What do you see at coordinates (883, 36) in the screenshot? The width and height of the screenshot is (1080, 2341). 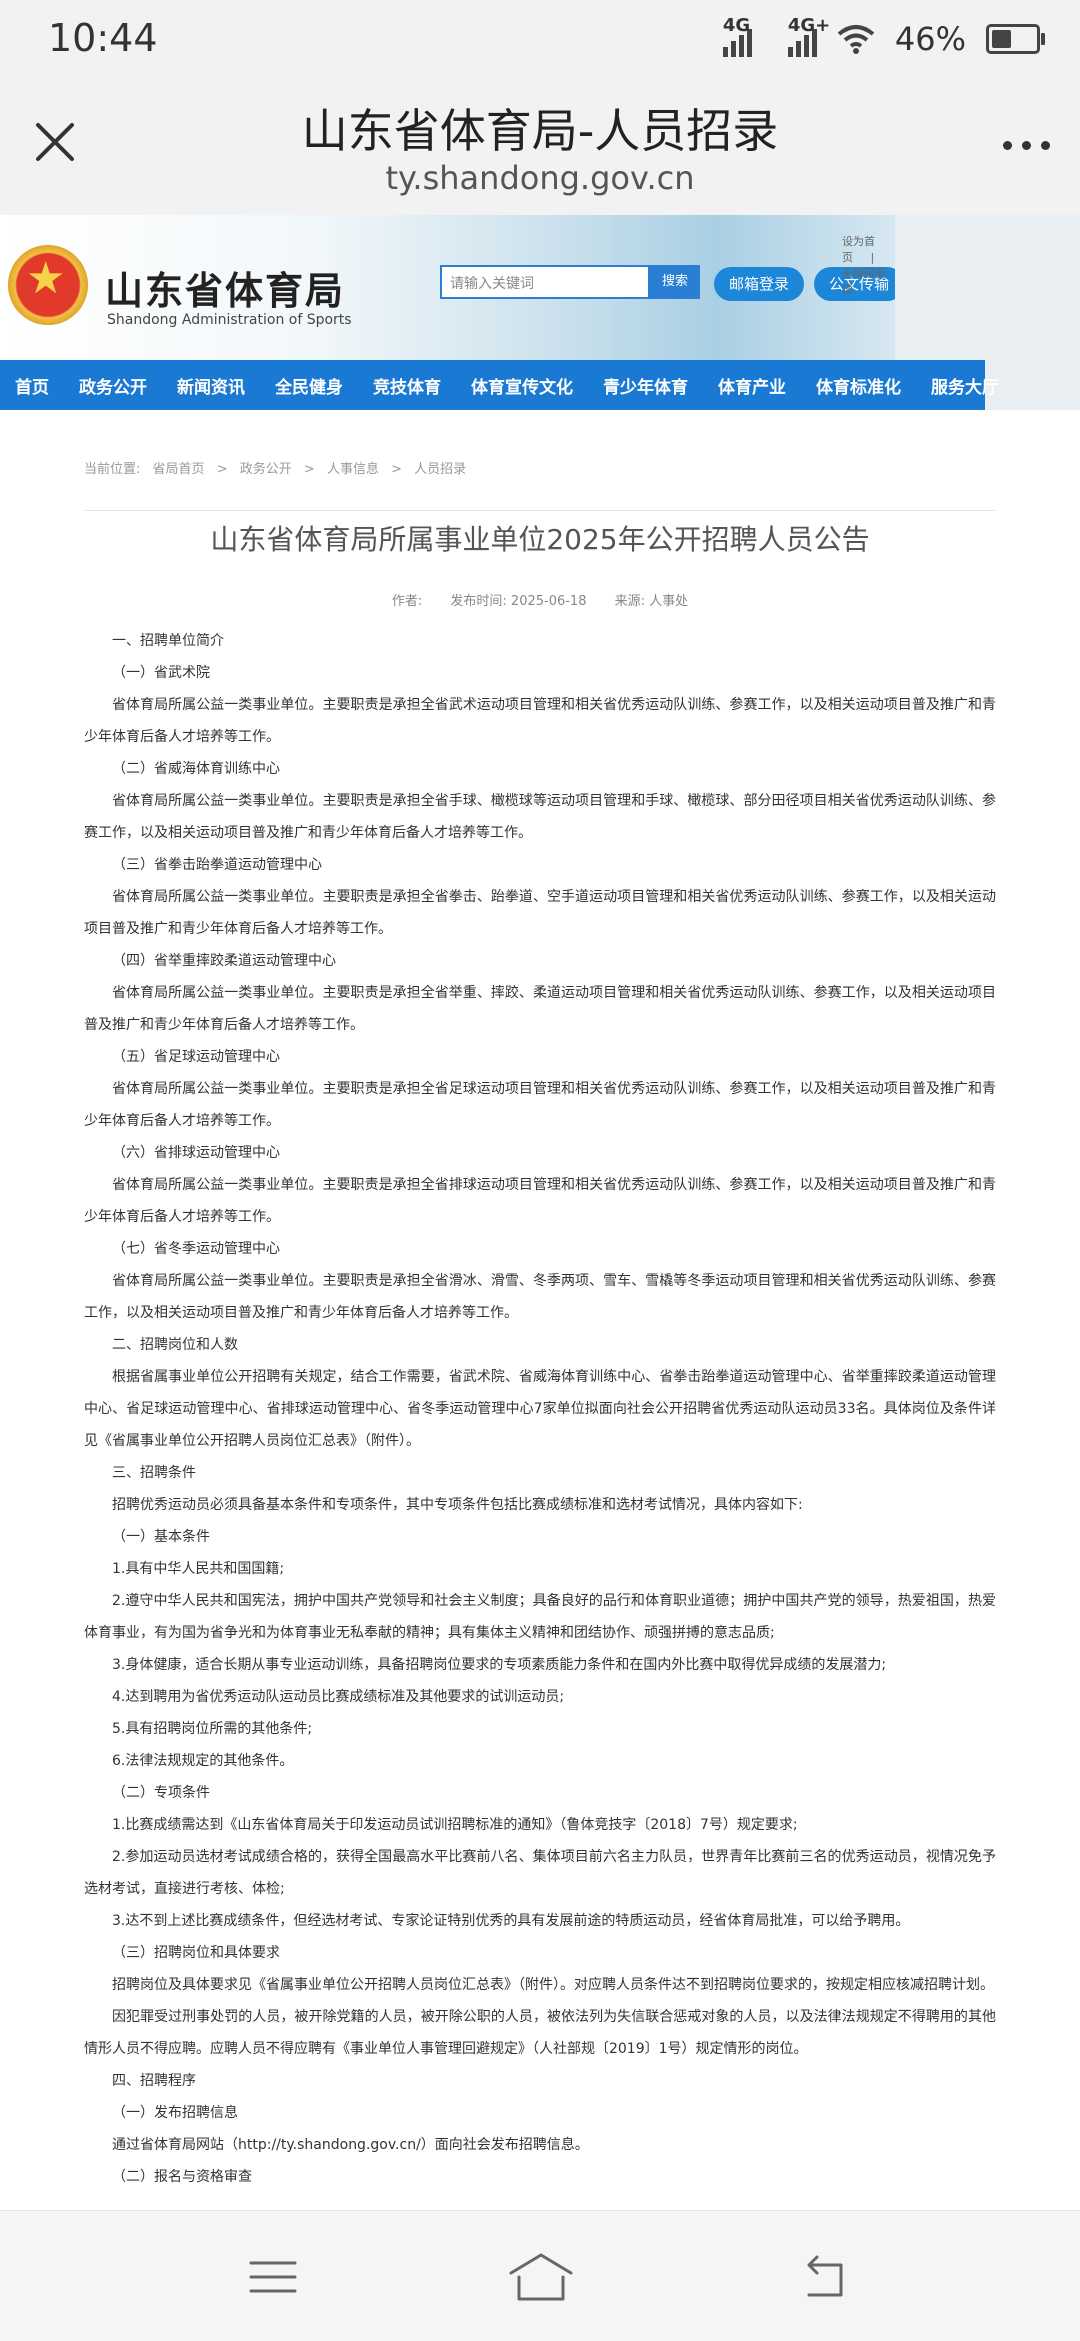 I see `status-icons: 4G 4G+ 46%` at bounding box center [883, 36].